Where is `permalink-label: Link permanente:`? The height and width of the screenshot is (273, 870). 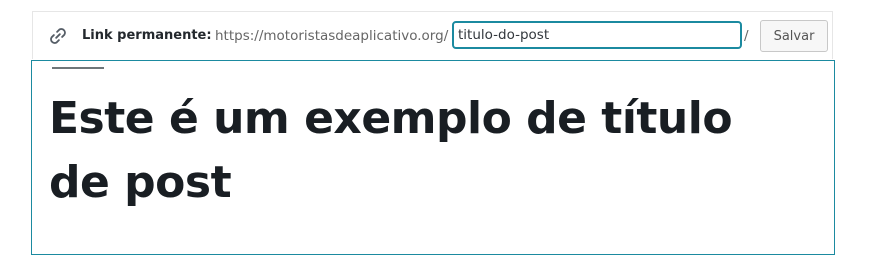 permalink-label: Link permanente: is located at coordinates (147, 35).